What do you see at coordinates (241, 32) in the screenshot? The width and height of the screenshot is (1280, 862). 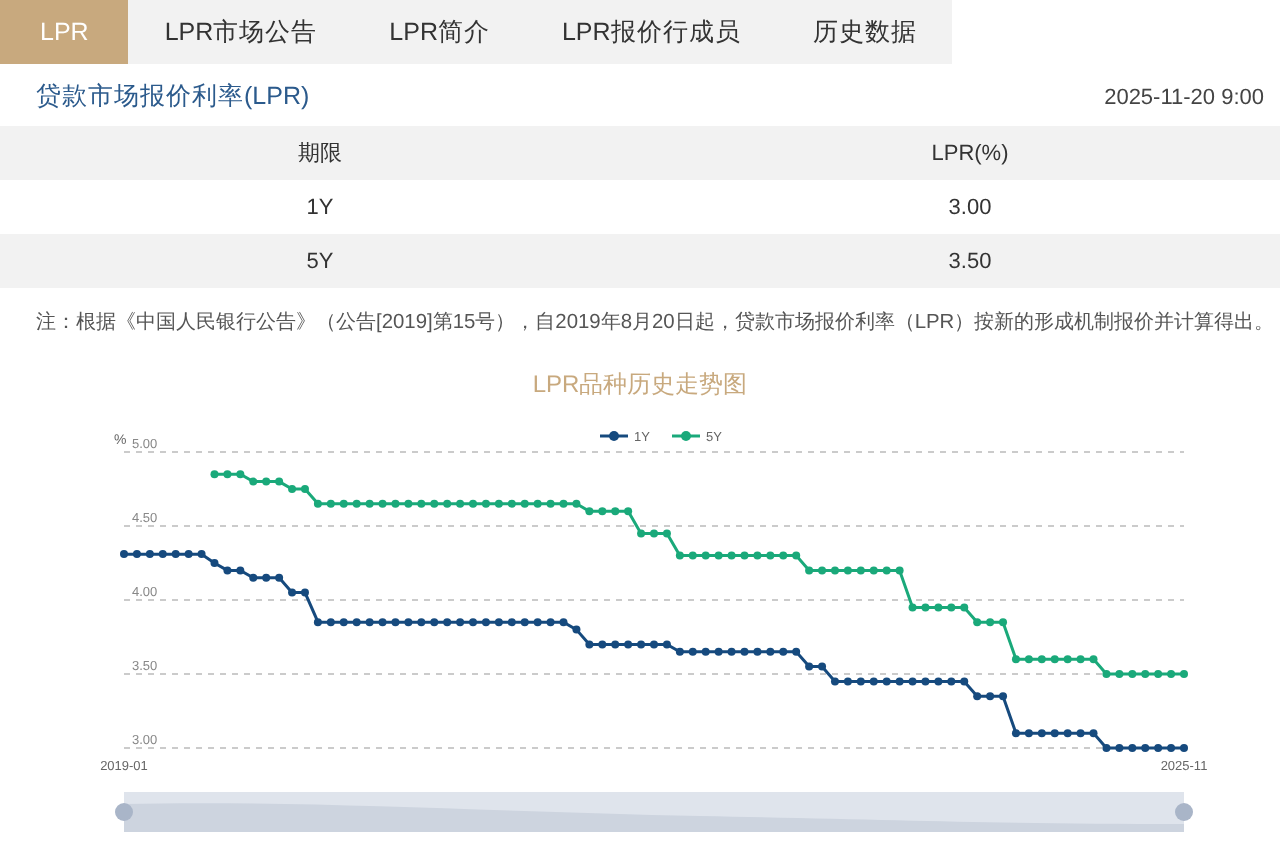 I see `tab: LPR市场公告` at bounding box center [241, 32].